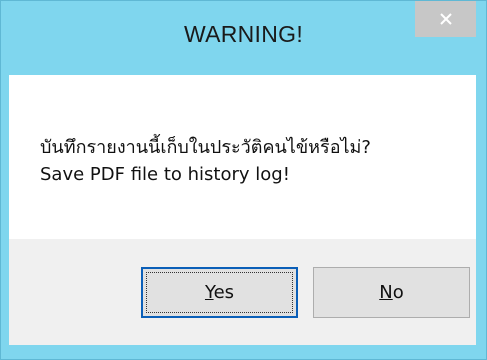 This screenshot has width=487, height=360. I want to click on focus-ring, so click(219, 292).